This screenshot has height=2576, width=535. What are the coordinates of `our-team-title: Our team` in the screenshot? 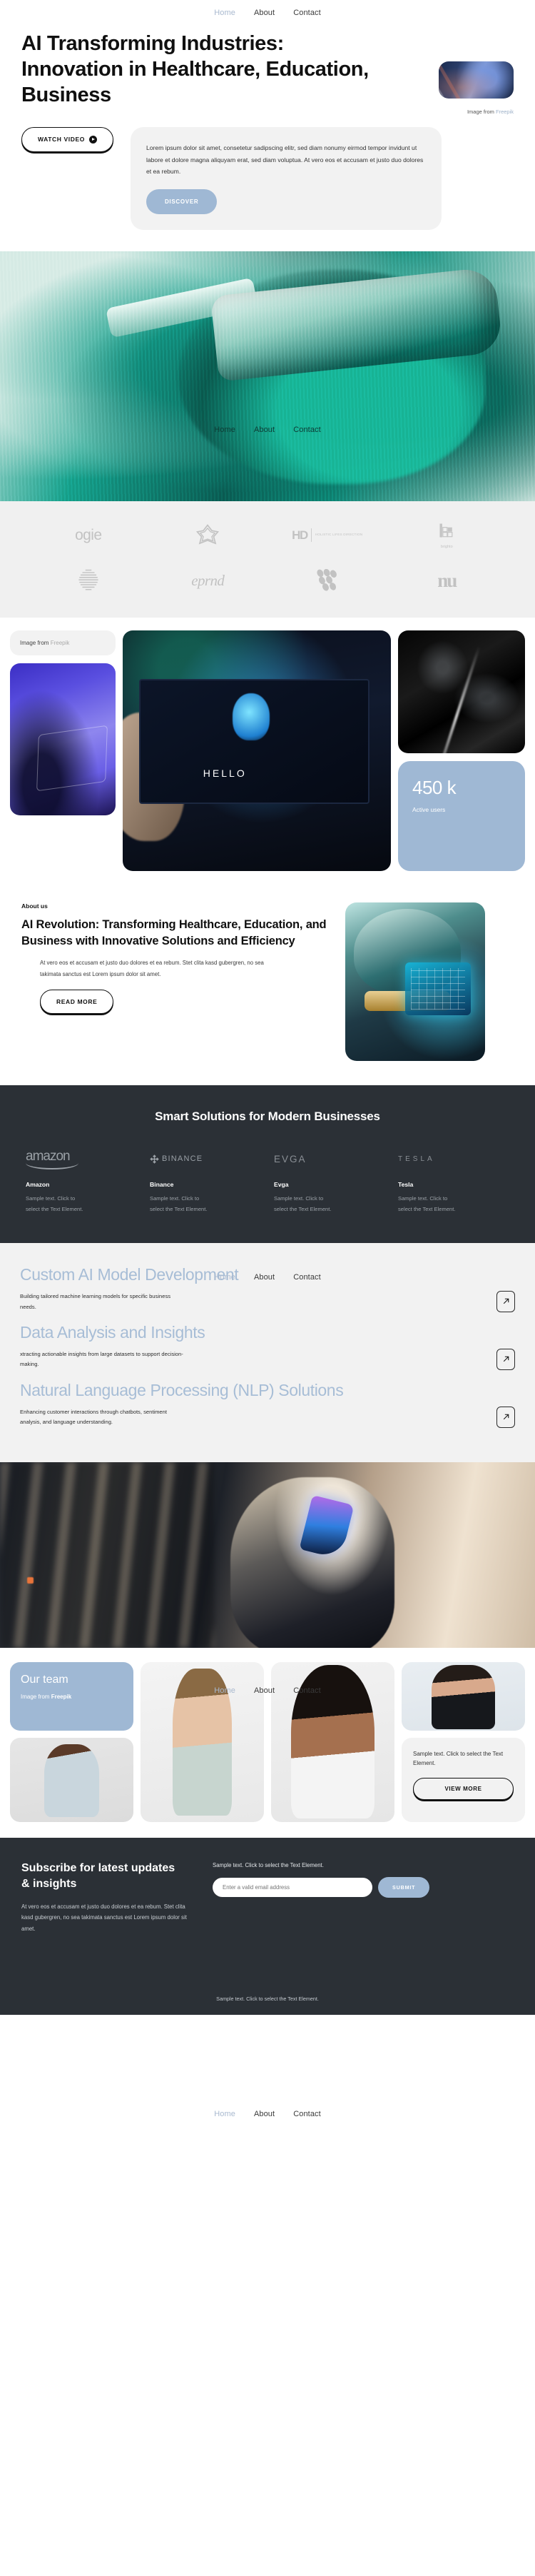 It's located at (44, 1679).